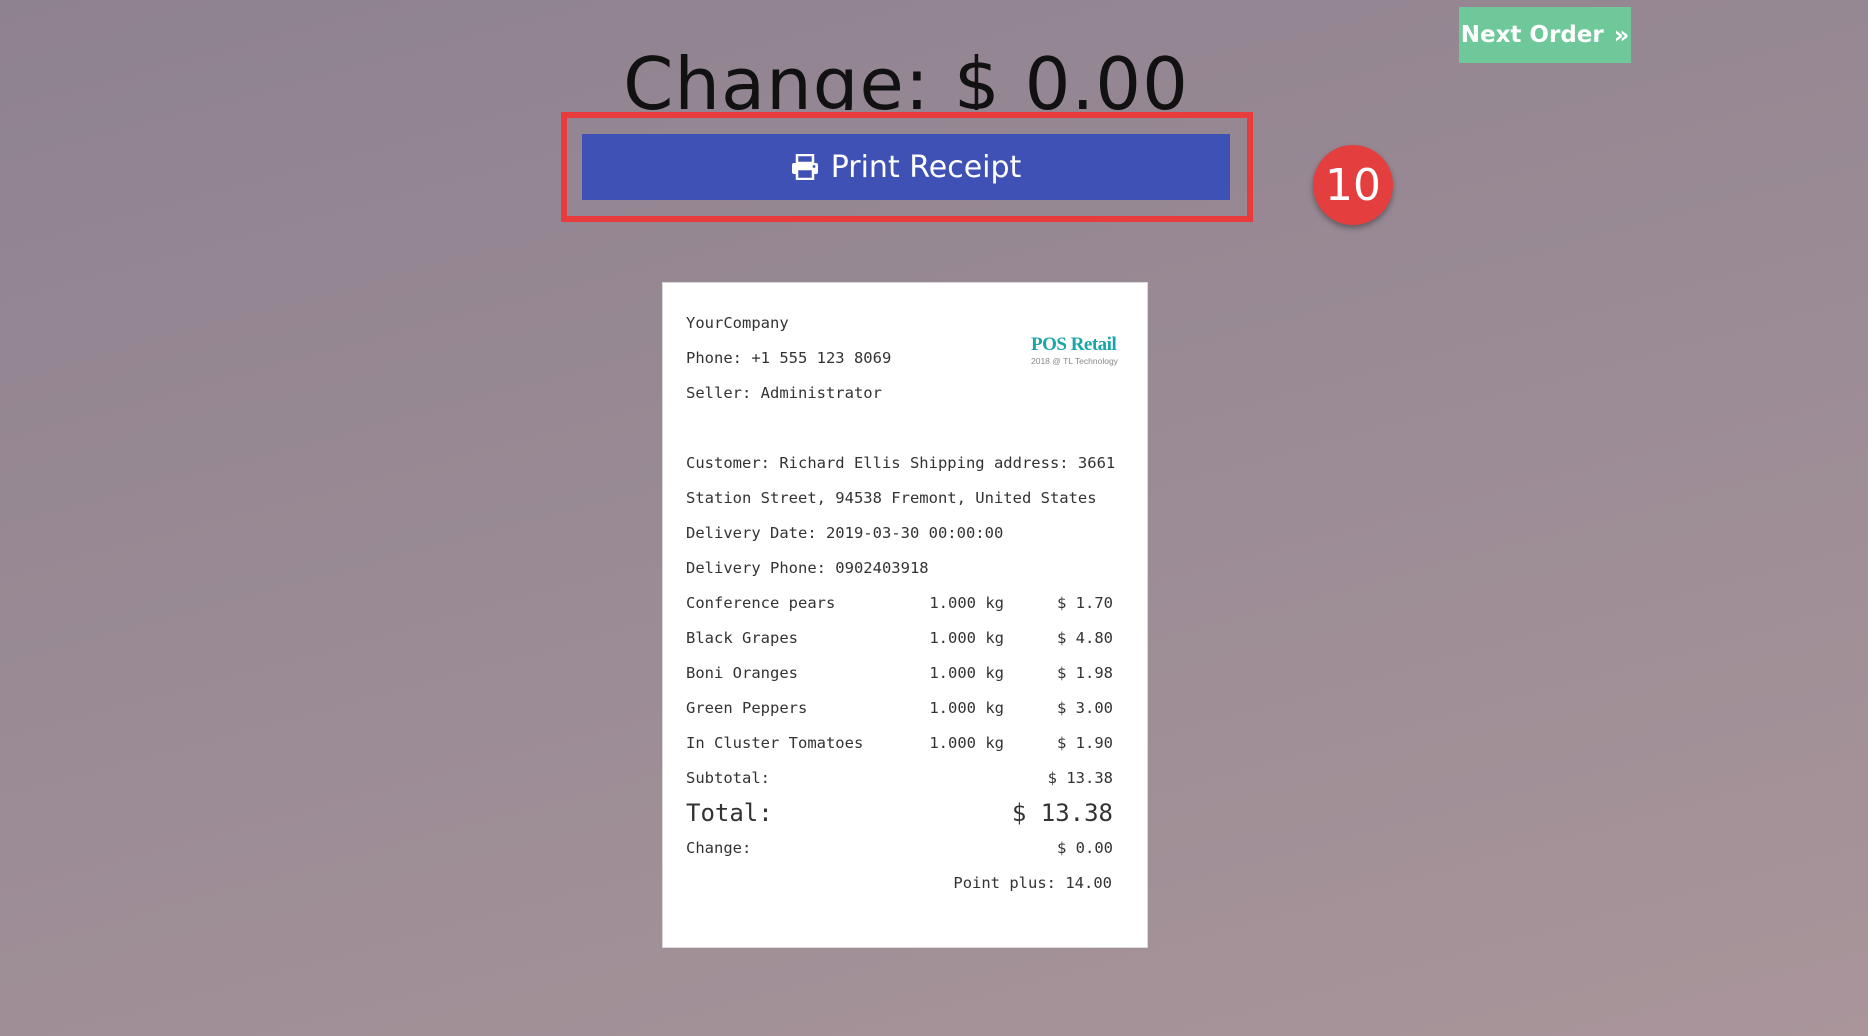  What do you see at coordinates (1085, 673) in the screenshot?
I see `item-price: $ 1.98` at bounding box center [1085, 673].